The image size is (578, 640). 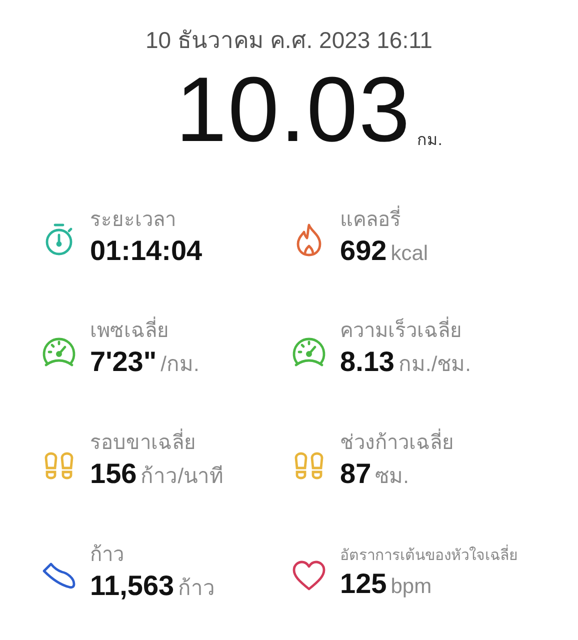 What do you see at coordinates (107, 555) in the screenshot?
I see `stat-label: ก้าว` at bounding box center [107, 555].